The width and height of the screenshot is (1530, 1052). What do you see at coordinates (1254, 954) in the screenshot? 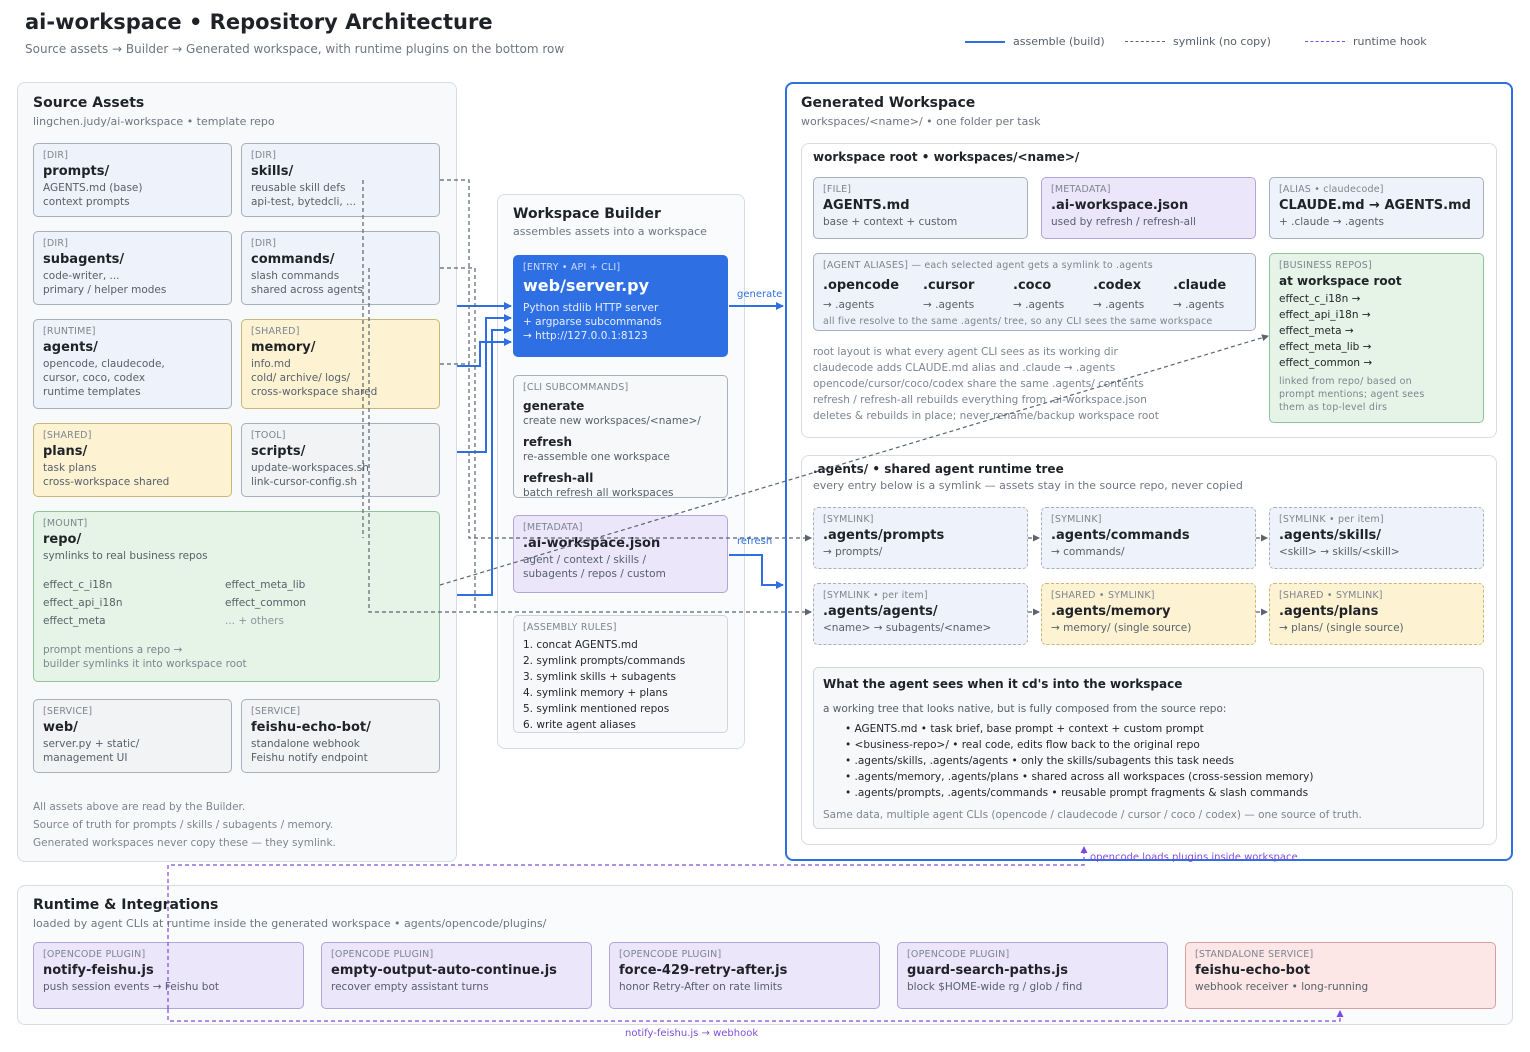
I see `card-tag: [STANDALONE SERVICE]` at bounding box center [1254, 954].